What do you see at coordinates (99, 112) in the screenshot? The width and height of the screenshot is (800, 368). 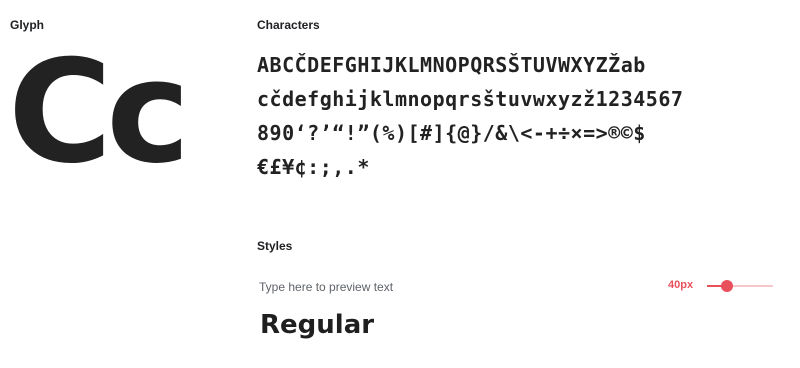 I see `glyph-preview: Cc` at bounding box center [99, 112].